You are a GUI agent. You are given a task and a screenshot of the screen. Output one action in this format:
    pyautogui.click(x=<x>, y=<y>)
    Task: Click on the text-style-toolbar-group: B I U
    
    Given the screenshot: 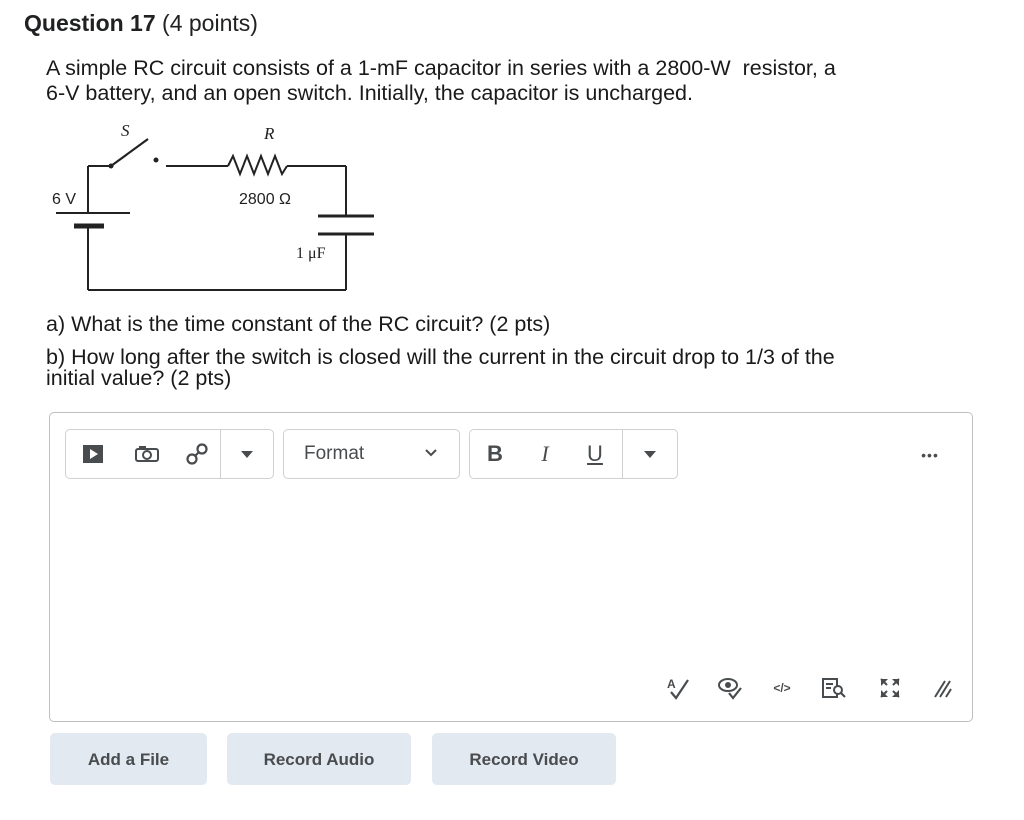 What is the action you would take?
    pyautogui.click(x=573, y=454)
    